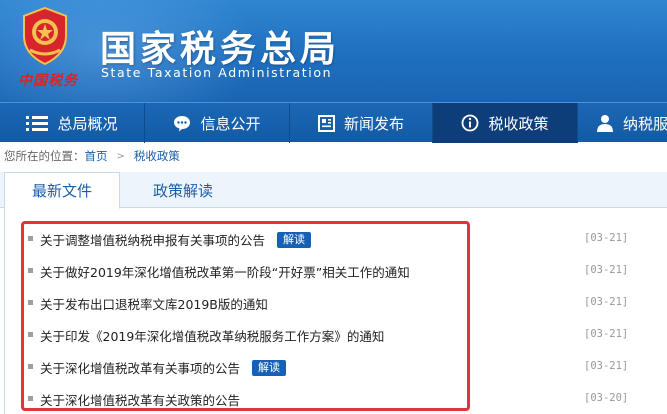 This screenshot has width=667, height=414. I want to click on emblem-script-text: 中国税务, so click(48, 81).